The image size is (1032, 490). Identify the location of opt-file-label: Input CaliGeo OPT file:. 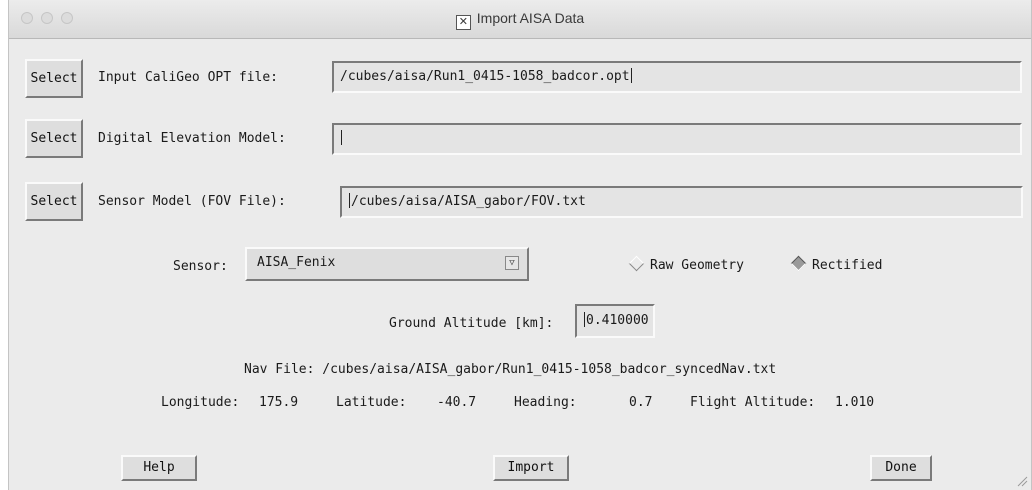
(188, 77).